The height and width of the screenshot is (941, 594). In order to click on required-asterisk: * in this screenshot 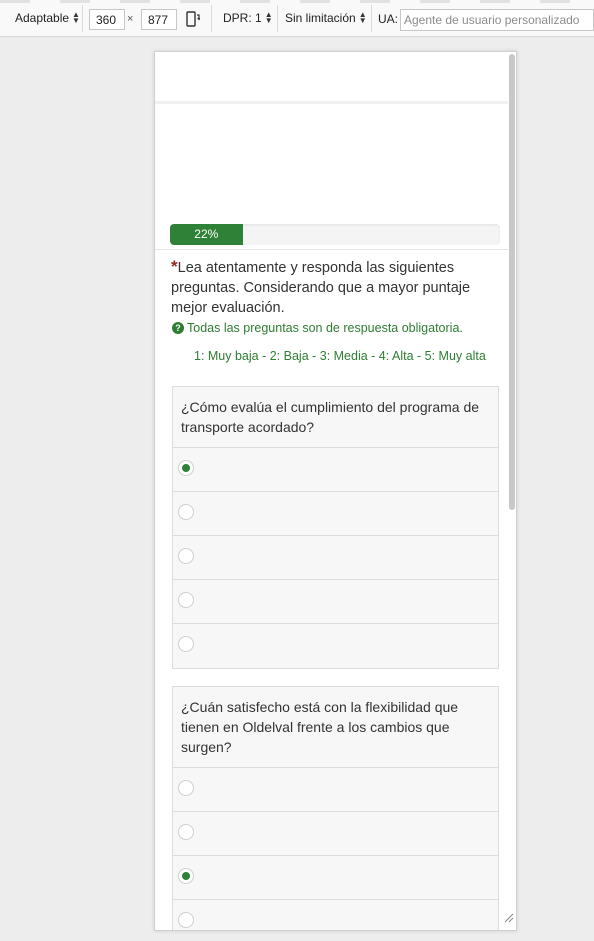, I will do `click(174, 266)`.